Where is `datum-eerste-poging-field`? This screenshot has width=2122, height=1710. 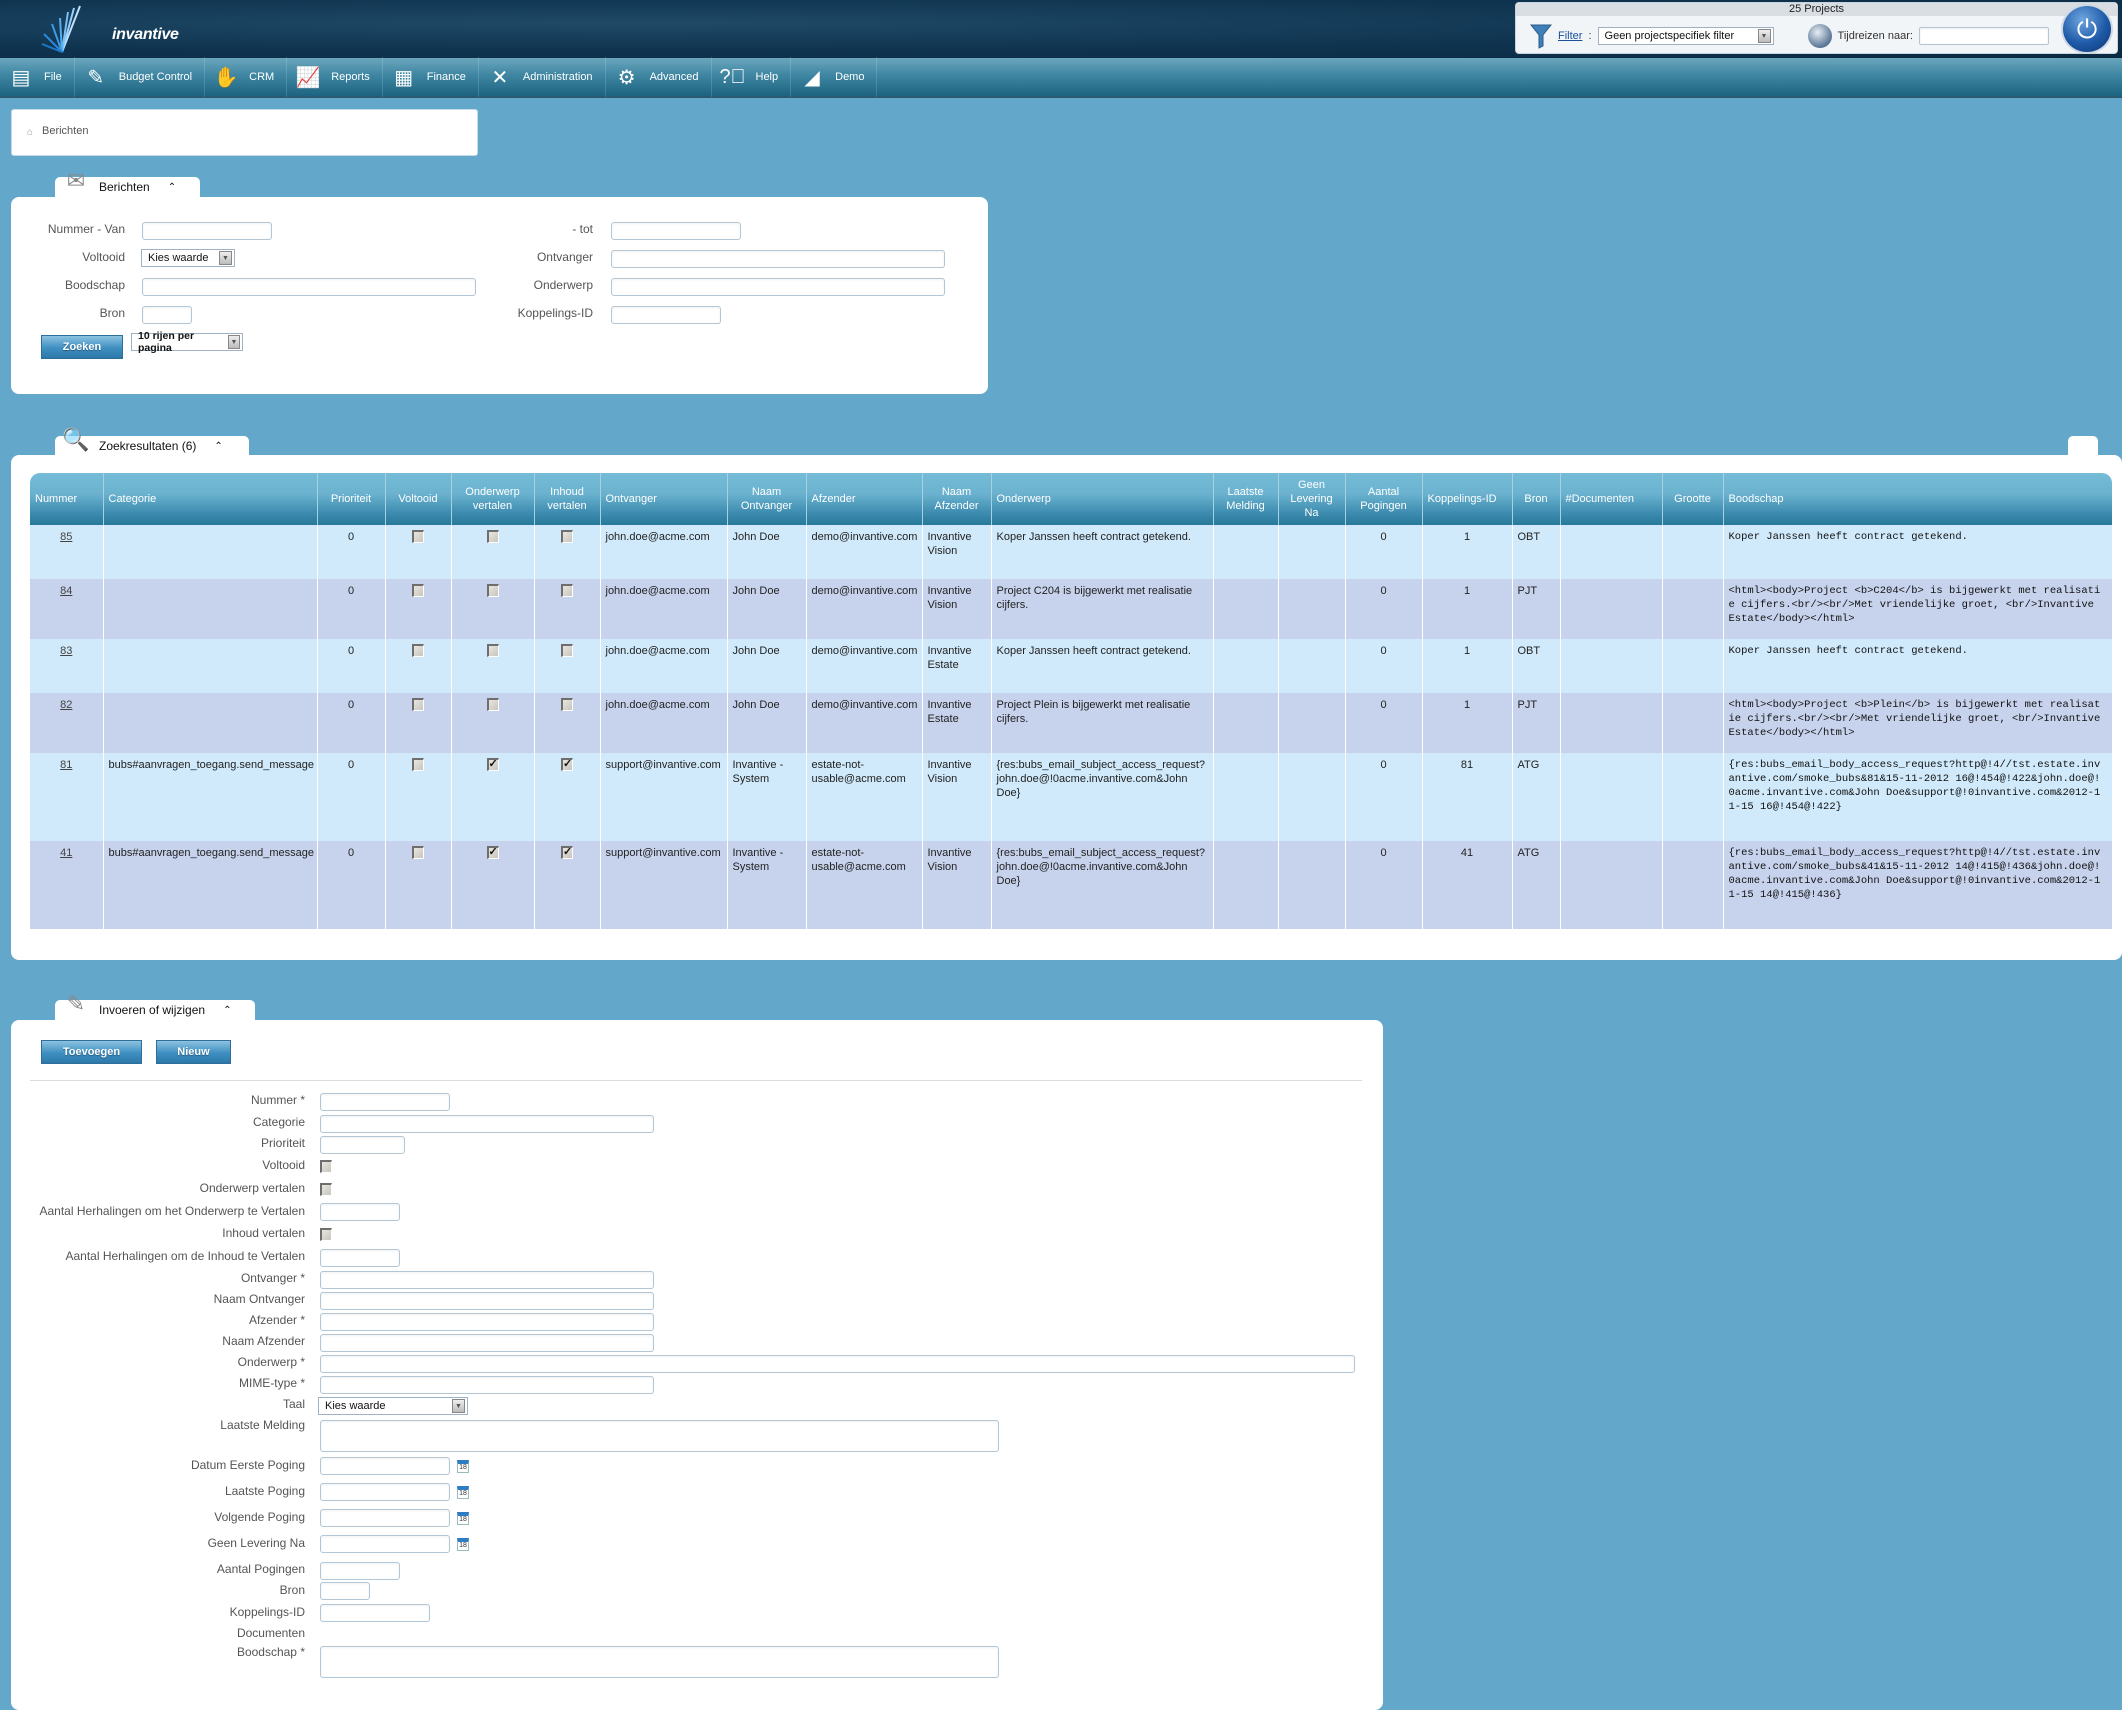
datum-eerste-poging-field is located at coordinates (385, 1466).